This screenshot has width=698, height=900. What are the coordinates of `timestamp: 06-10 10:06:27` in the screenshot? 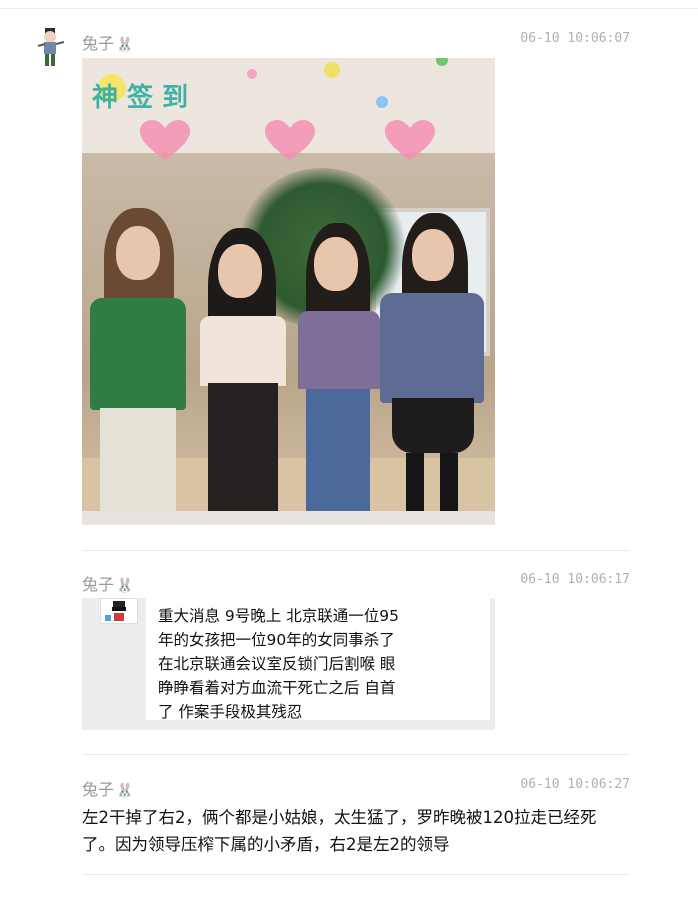 It's located at (575, 784).